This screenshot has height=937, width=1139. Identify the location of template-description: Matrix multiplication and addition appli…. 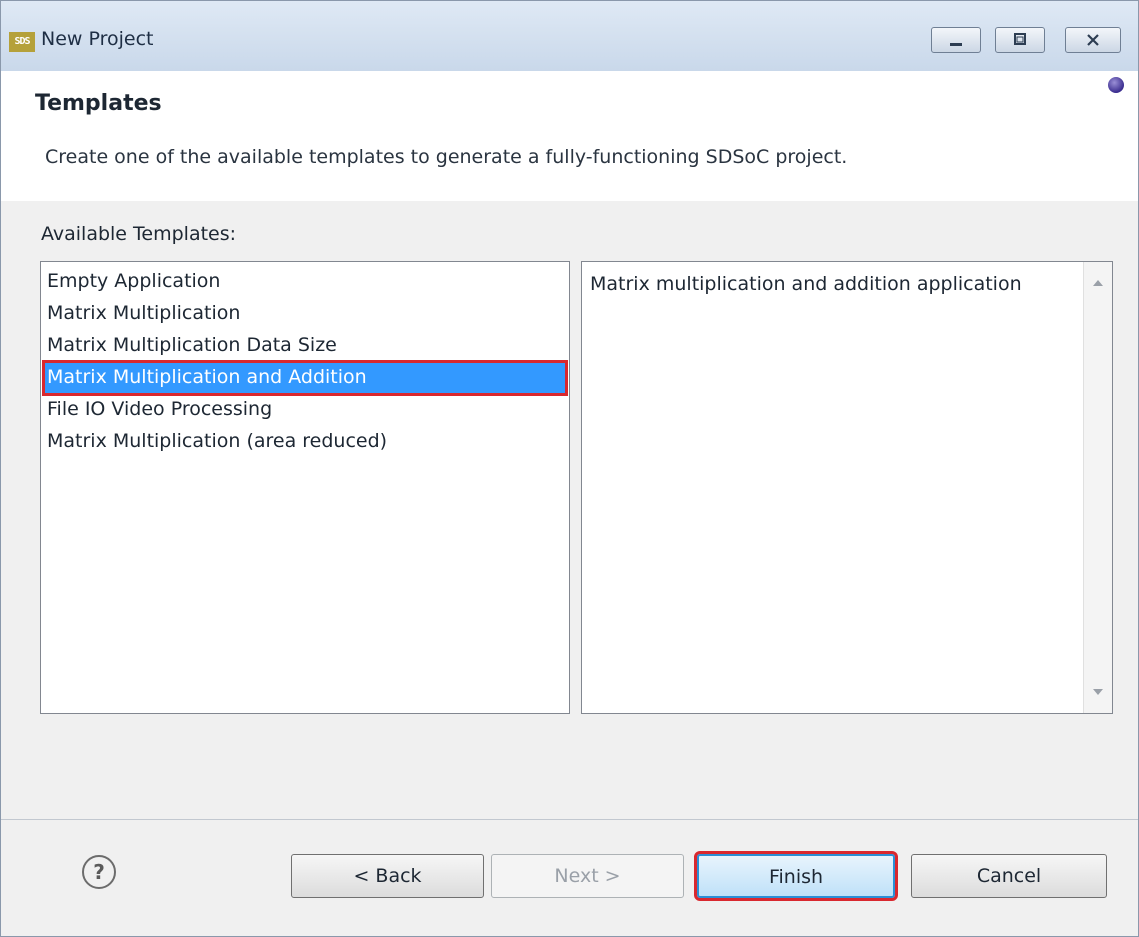
(806, 284).